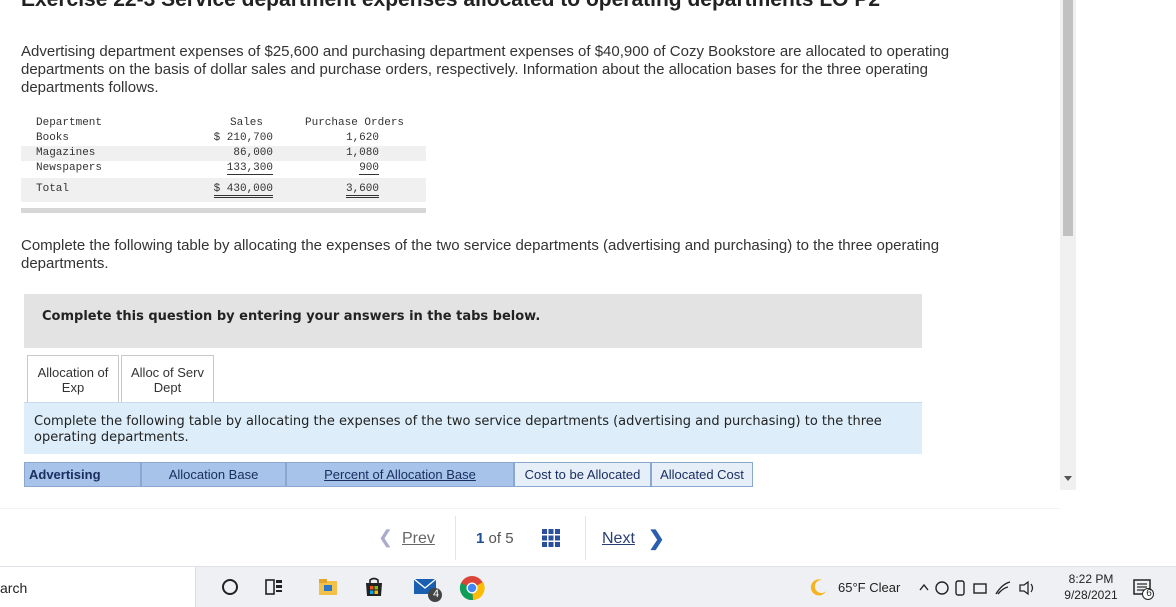 The width and height of the screenshot is (1176, 607). Describe the element at coordinates (588, 586) in the screenshot. I see `windows-taskbar: arch 4 65°F Clear 8:22 PM 9/28/2021 6` at that location.